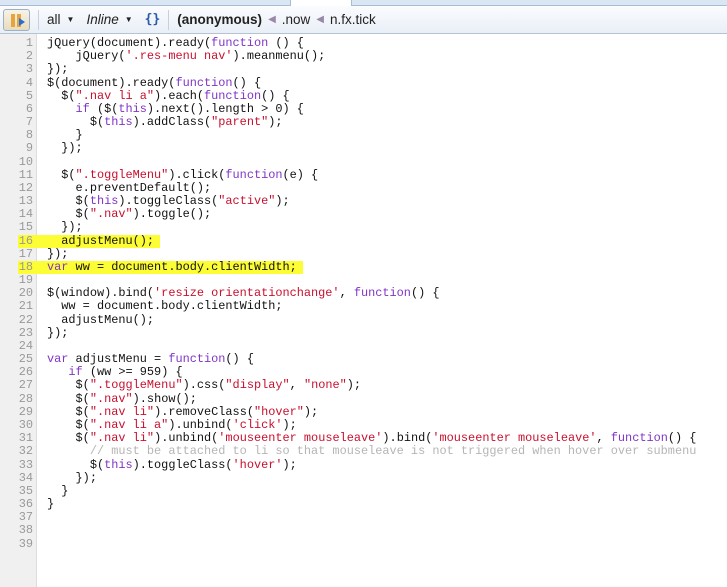 The width and height of the screenshot is (727, 587). Describe the element at coordinates (101, 240) in the screenshot. I see `code-token: adjustMenu();` at that location.